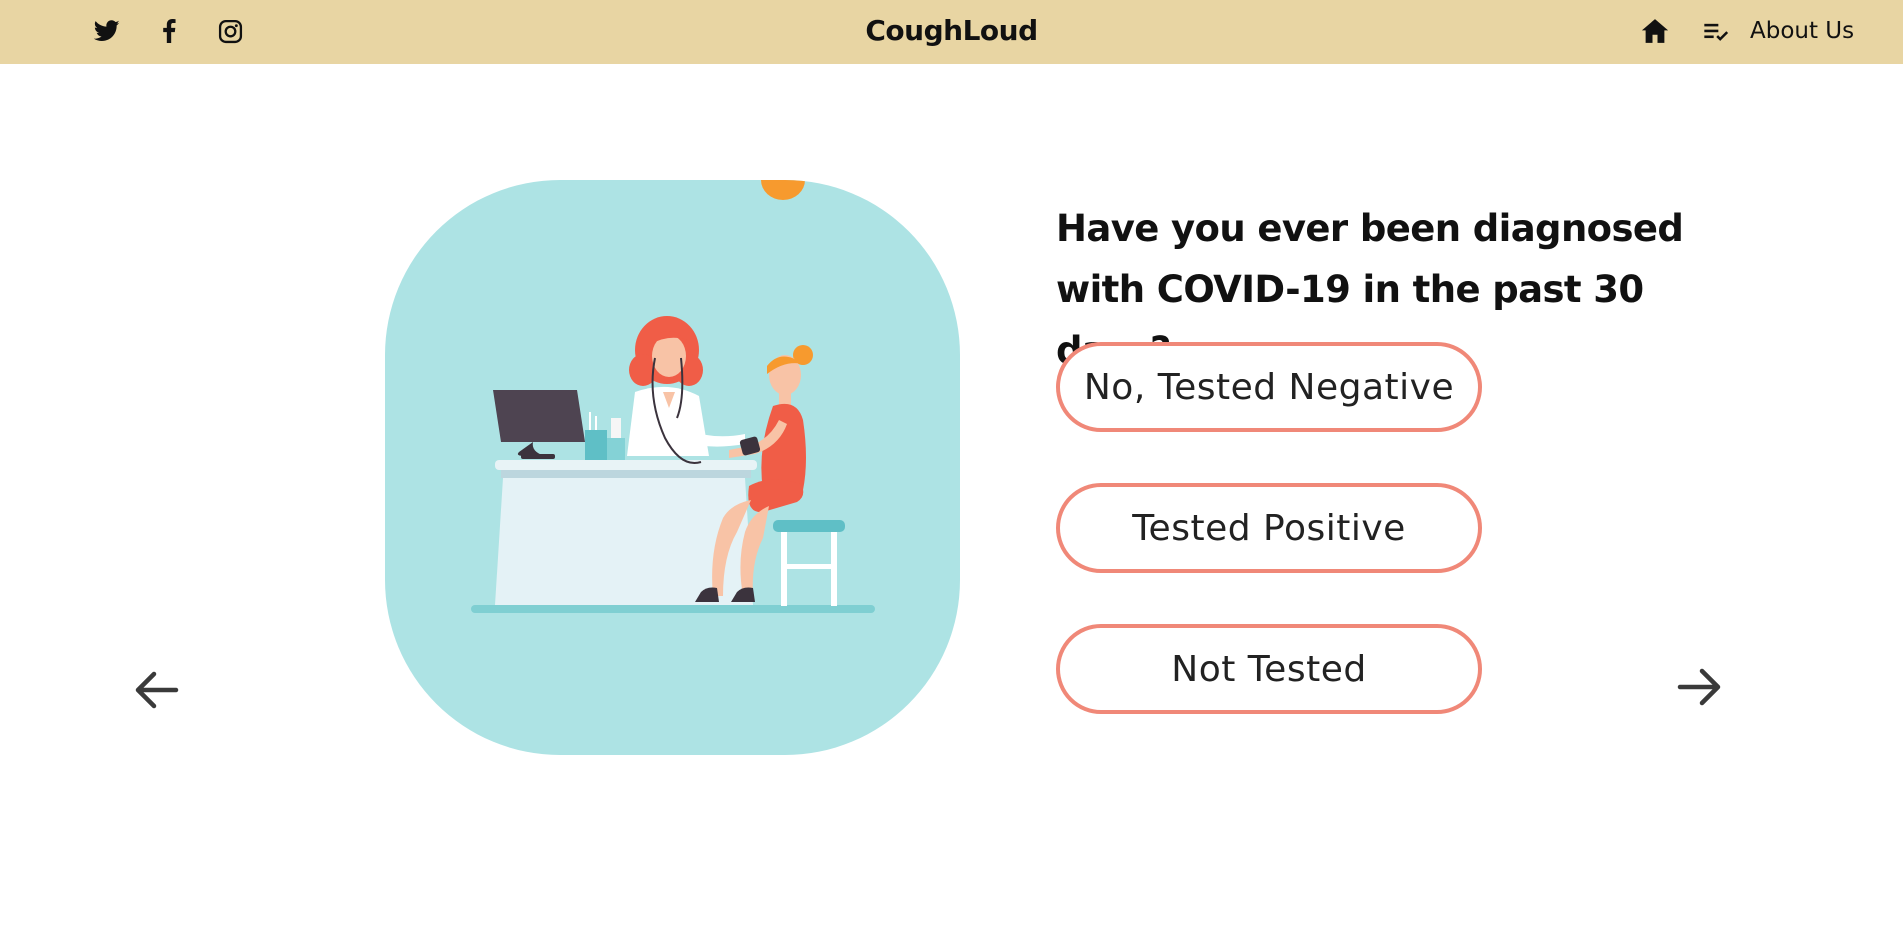 The height and width of the screenshot is (931, 1903). Describe the element at coordinates (1716, 32) in the screenshot. I see `playlist-check-icon` at that location.